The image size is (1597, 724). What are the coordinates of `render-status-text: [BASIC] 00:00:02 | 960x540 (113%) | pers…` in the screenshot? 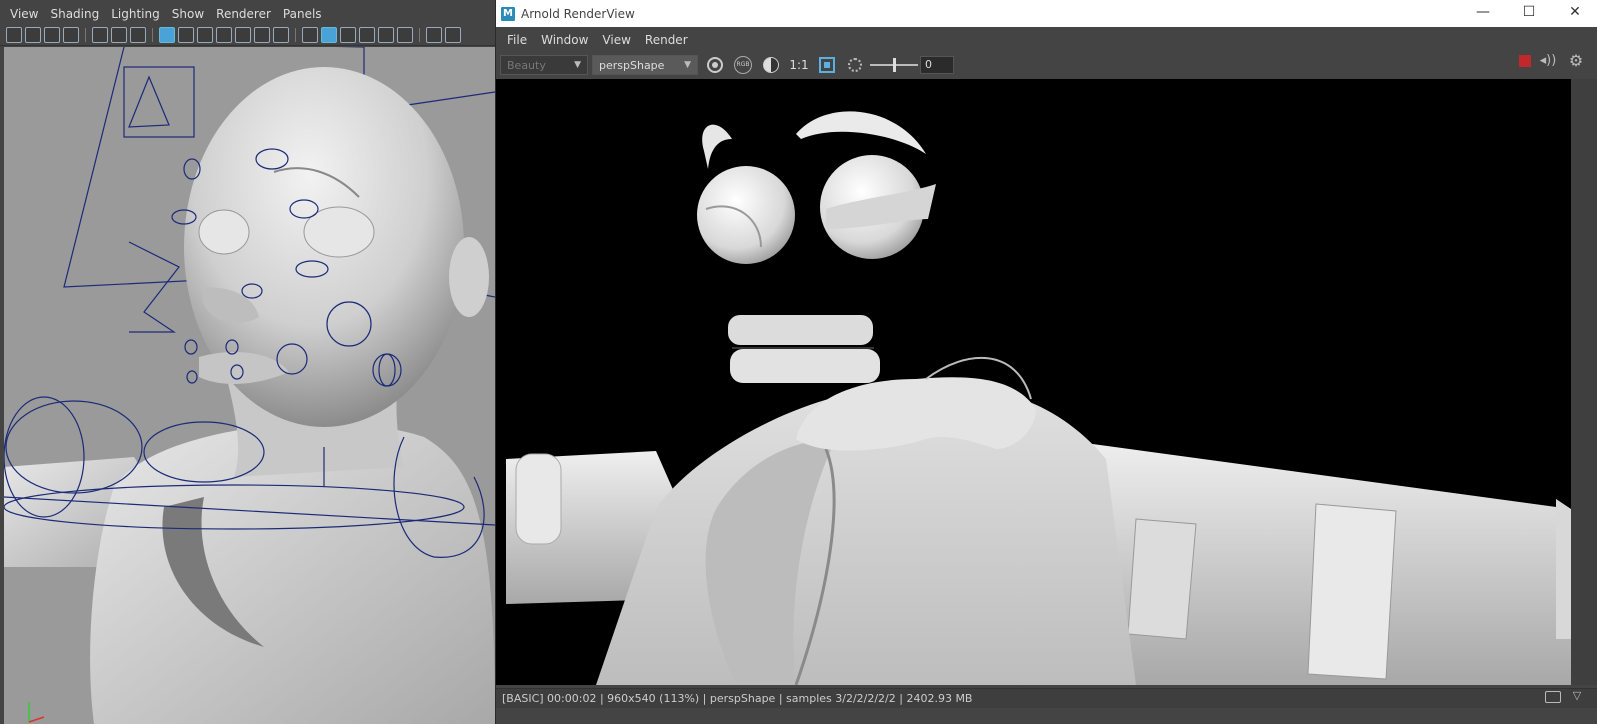 It's located at (737, 698).